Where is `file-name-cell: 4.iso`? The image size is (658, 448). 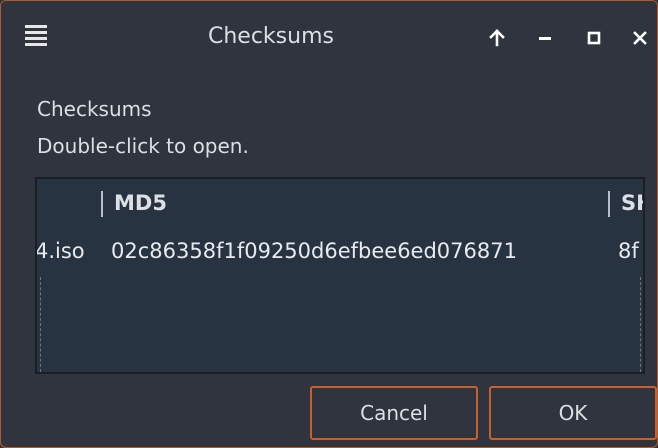
file-name-cell: 4.iso is located at coordinates (60, 251).